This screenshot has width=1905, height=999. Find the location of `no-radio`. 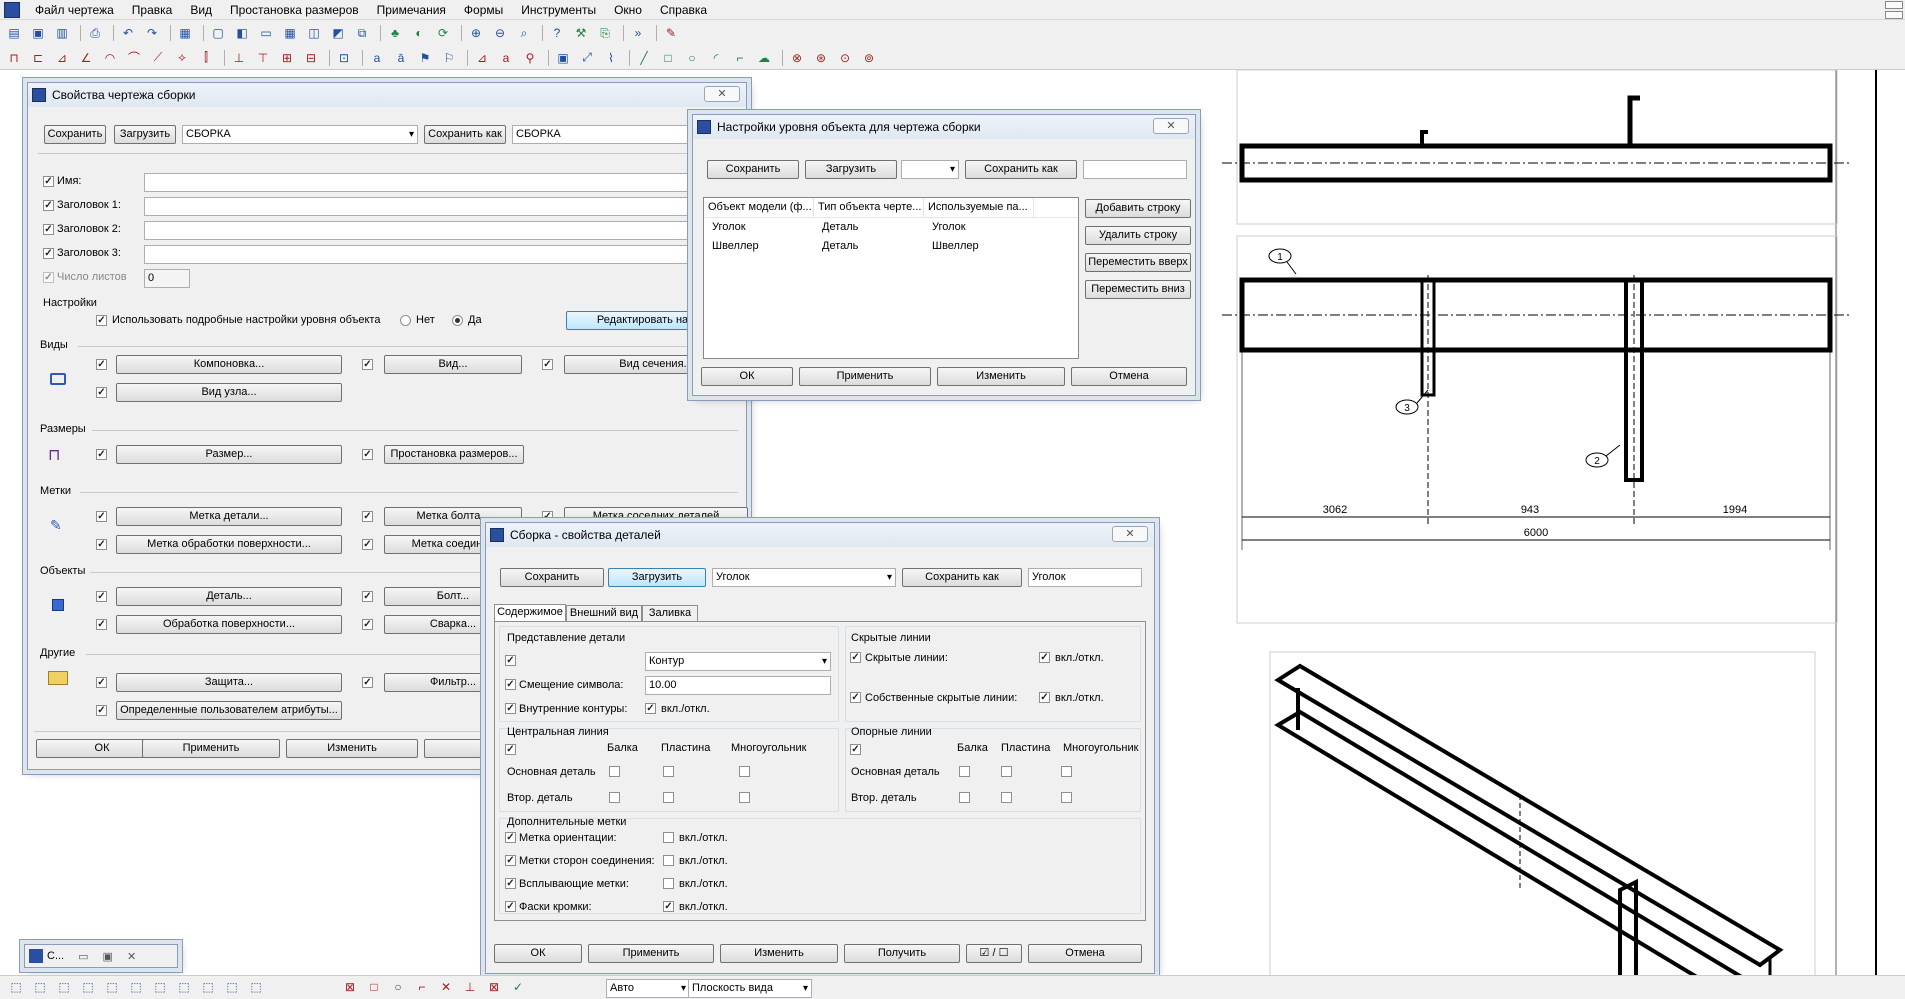

no-radio is located at coordinates (405, 320).